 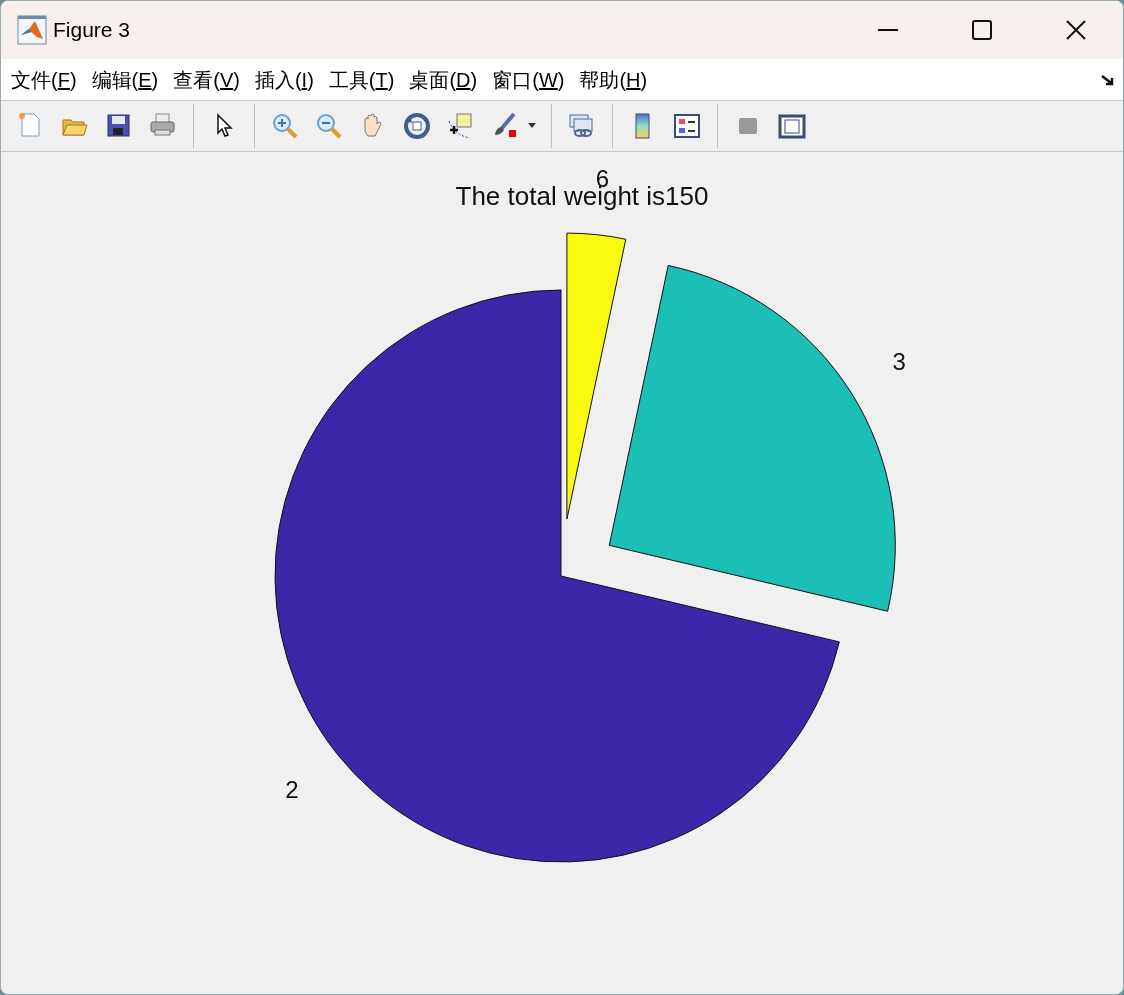 What do you see at coordinates (613, 79) in the screenshot?
I see `menu-item: 帮助(H)` at bounding box center [613, 79].